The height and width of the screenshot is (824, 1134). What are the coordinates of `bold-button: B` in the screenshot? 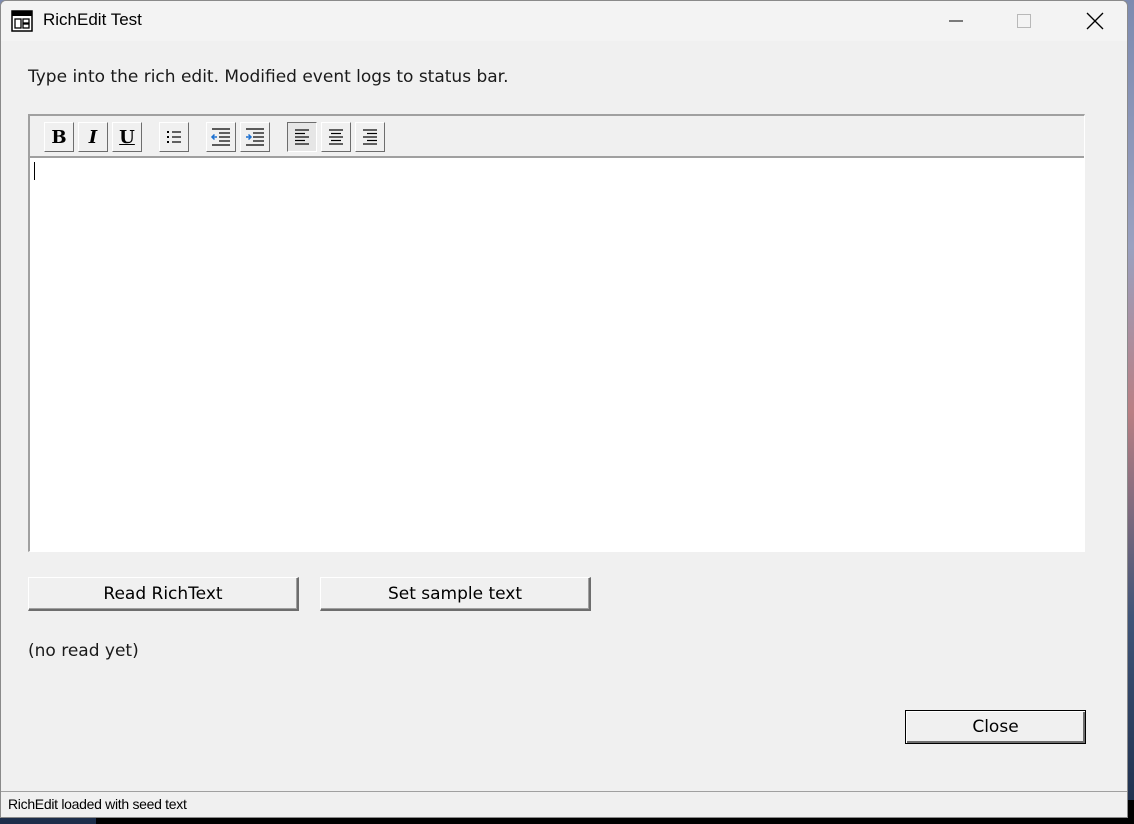 It's located at (59, 137).